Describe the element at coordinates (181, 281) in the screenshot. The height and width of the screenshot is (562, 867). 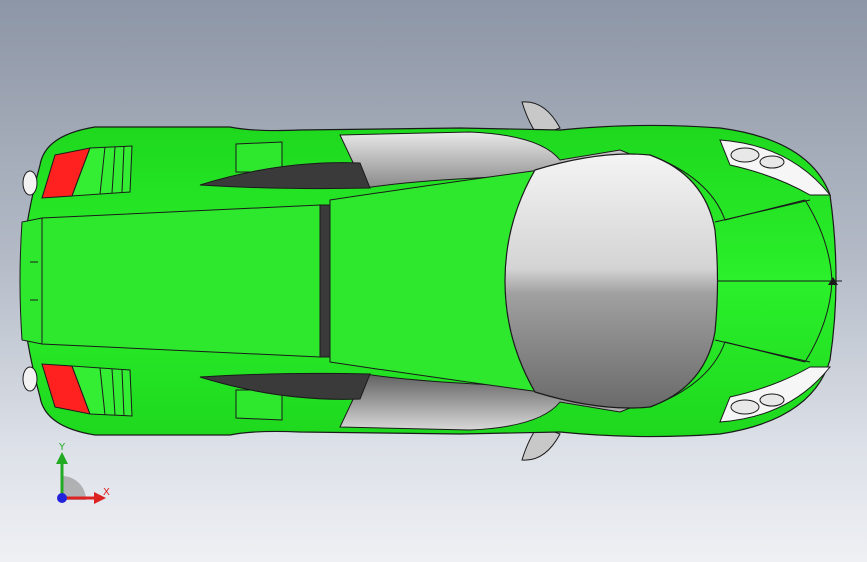
I see `rear-deck` at that location.